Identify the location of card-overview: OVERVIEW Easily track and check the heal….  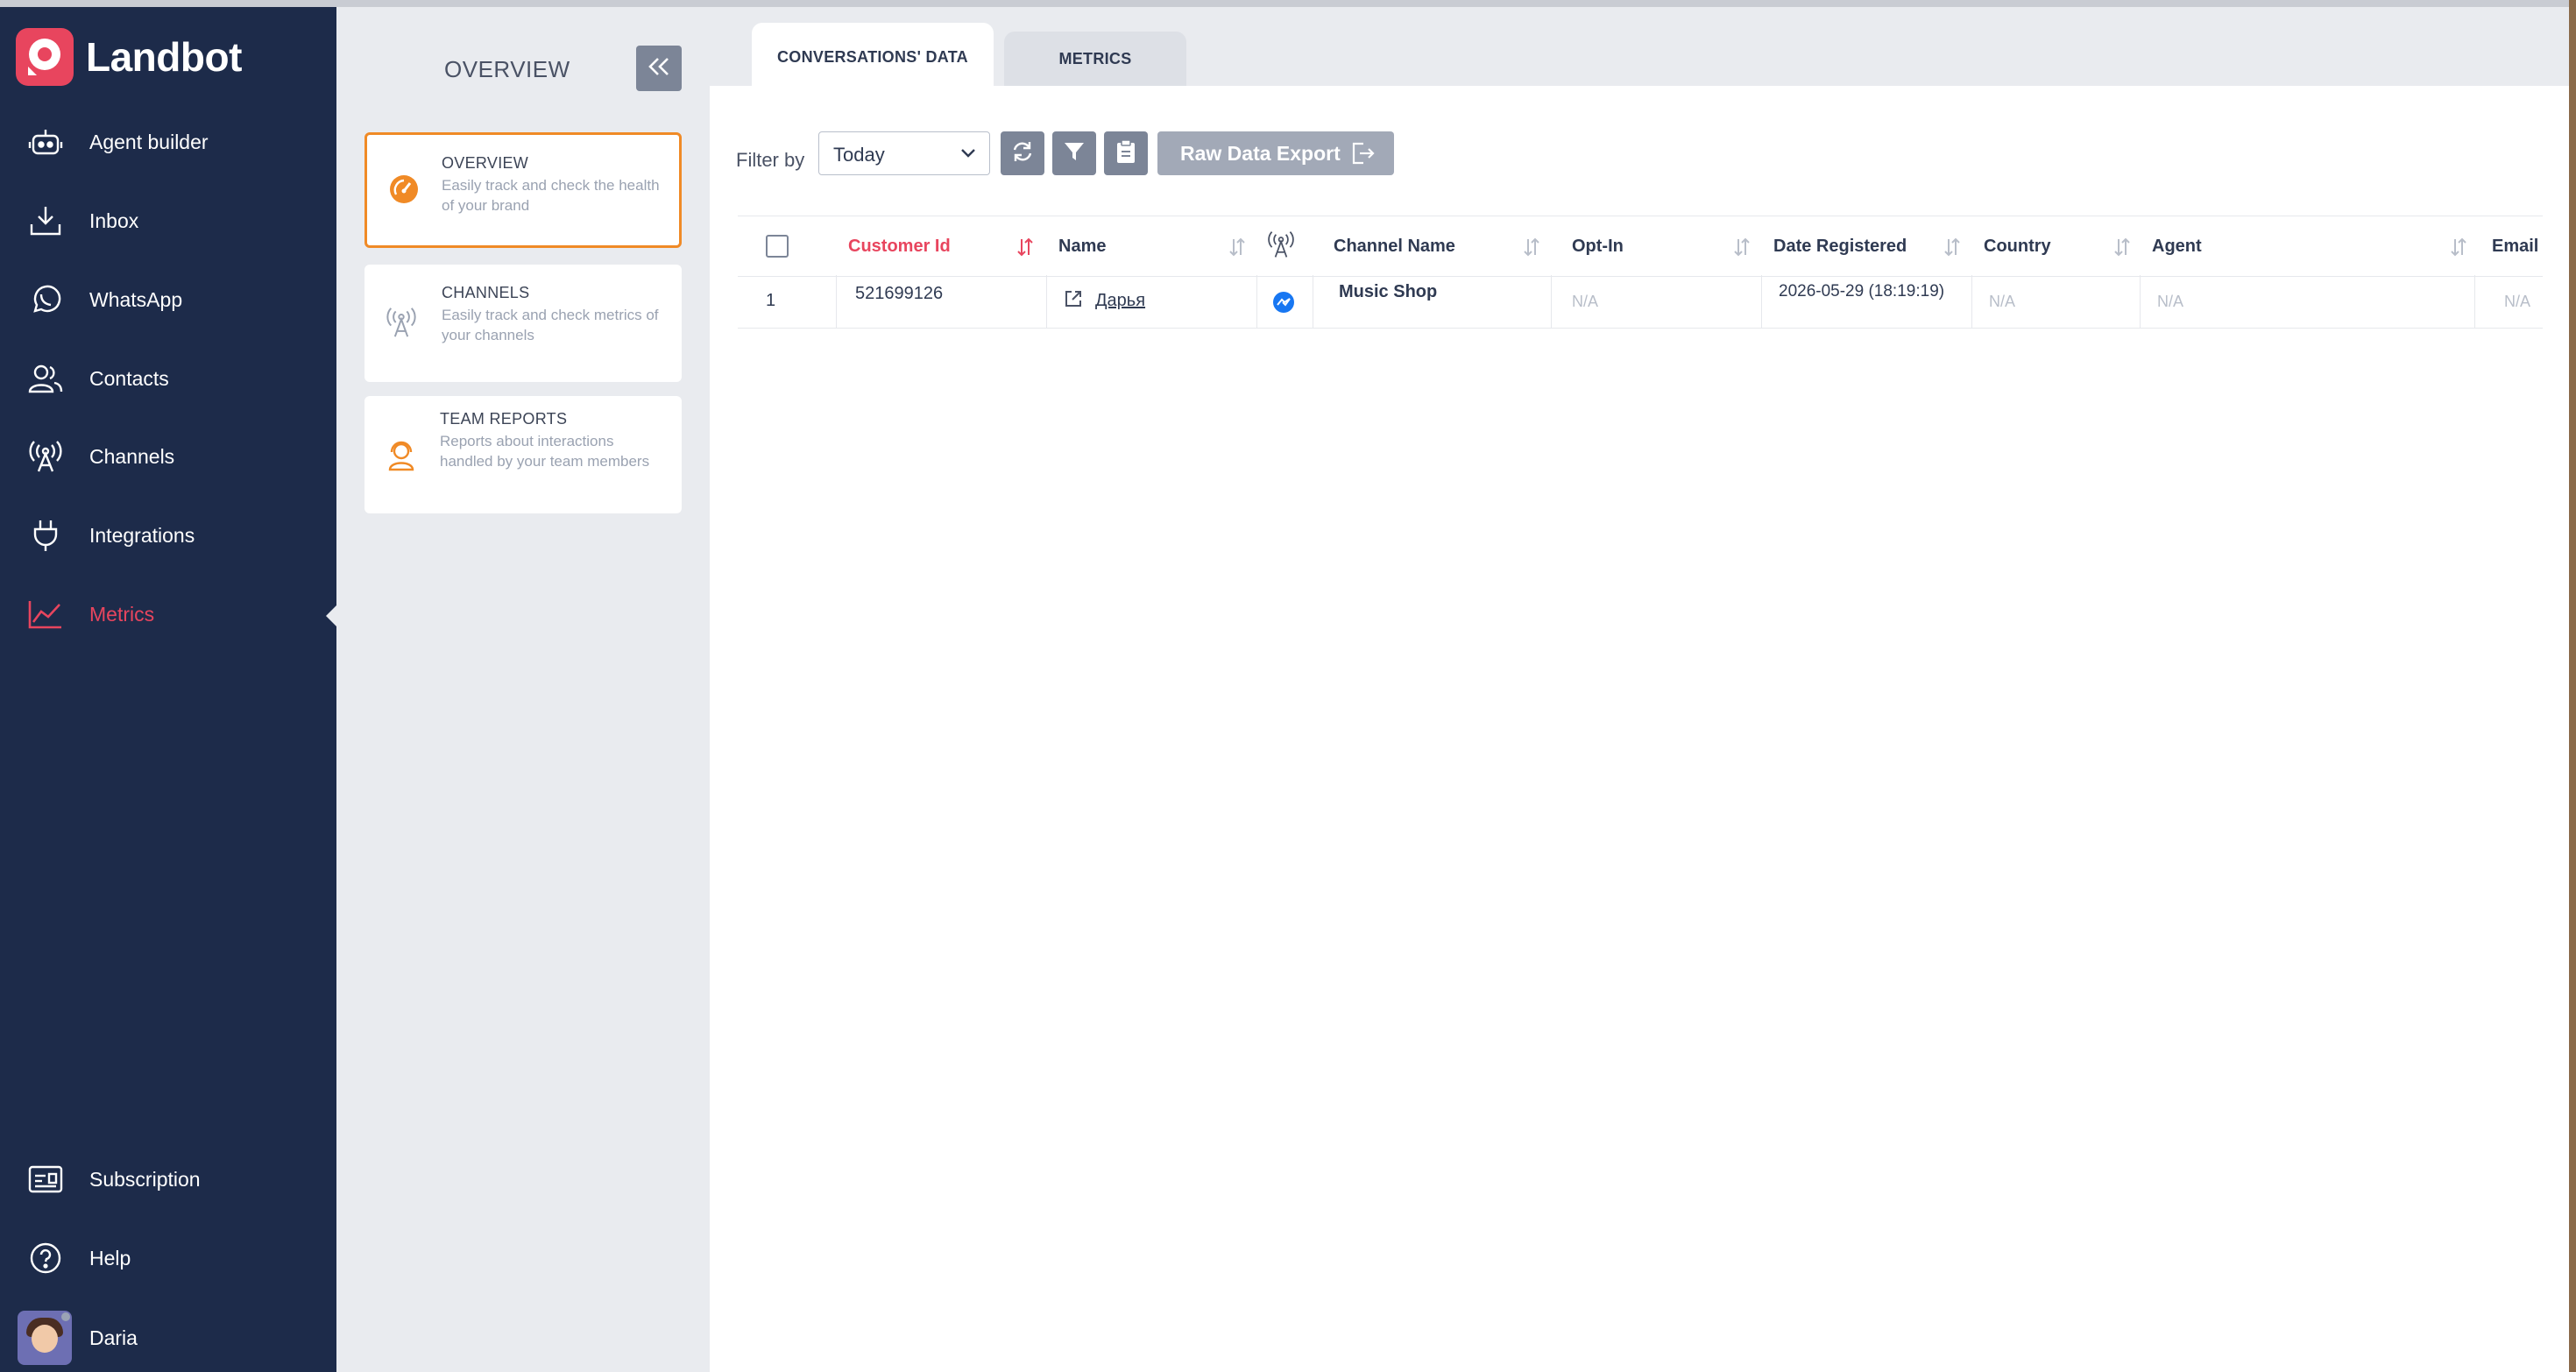
(523, 190).